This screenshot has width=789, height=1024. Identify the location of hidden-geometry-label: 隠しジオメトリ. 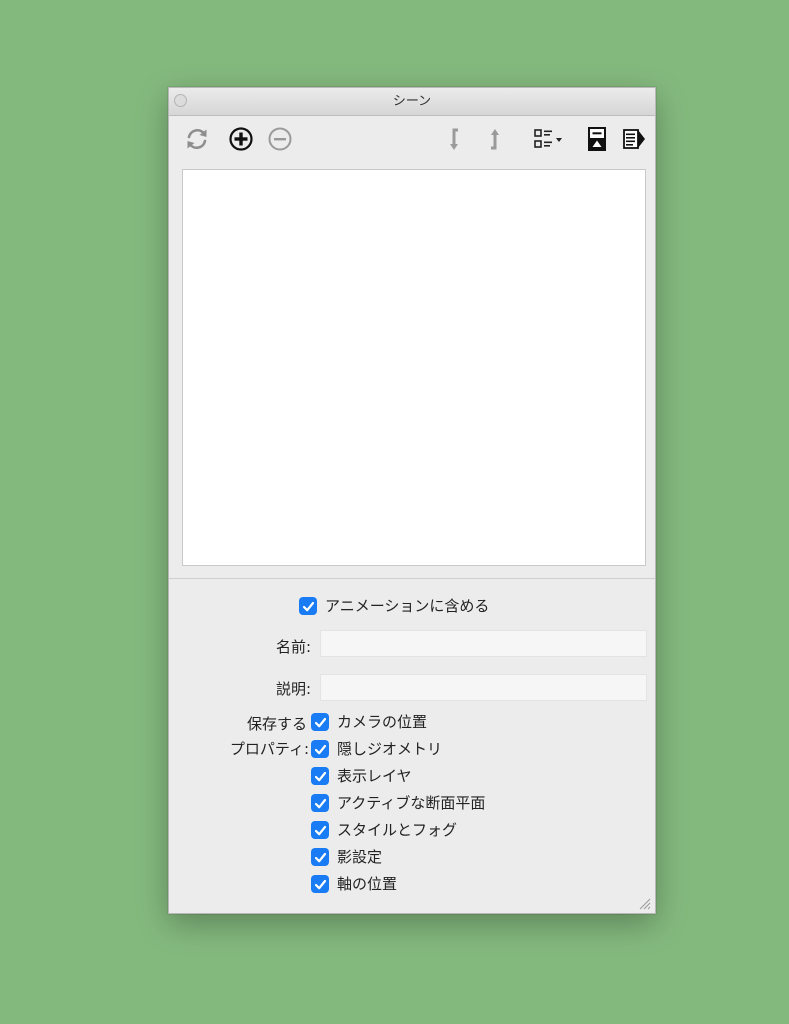
(390, 749).